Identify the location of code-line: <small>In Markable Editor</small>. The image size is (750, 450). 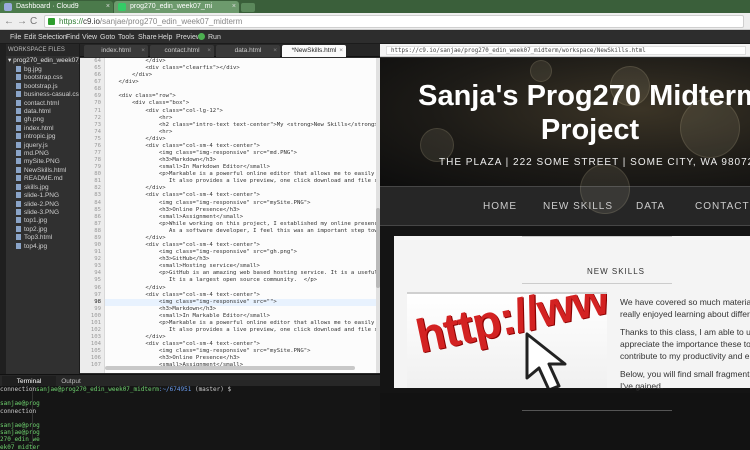
(240, 316).